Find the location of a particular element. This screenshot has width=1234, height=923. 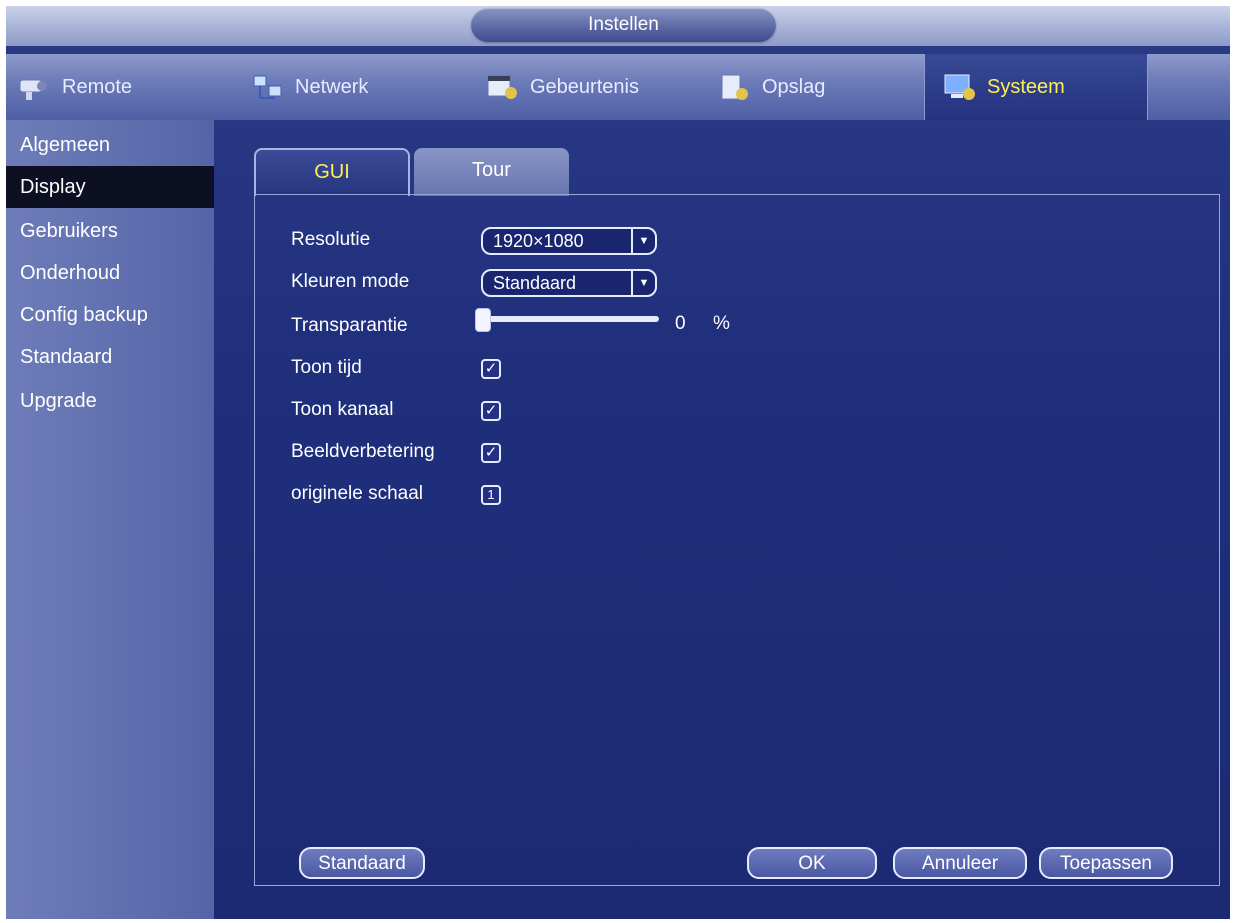

topnav-item-netwerk: Netwerk is located at coordinates (361, 87).